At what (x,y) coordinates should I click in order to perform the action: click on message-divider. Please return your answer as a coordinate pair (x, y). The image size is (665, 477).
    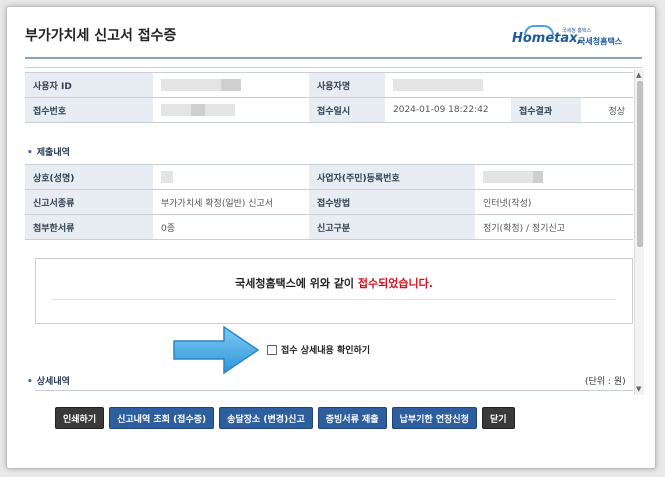
    Looking at the image, I should click on (334, 299).